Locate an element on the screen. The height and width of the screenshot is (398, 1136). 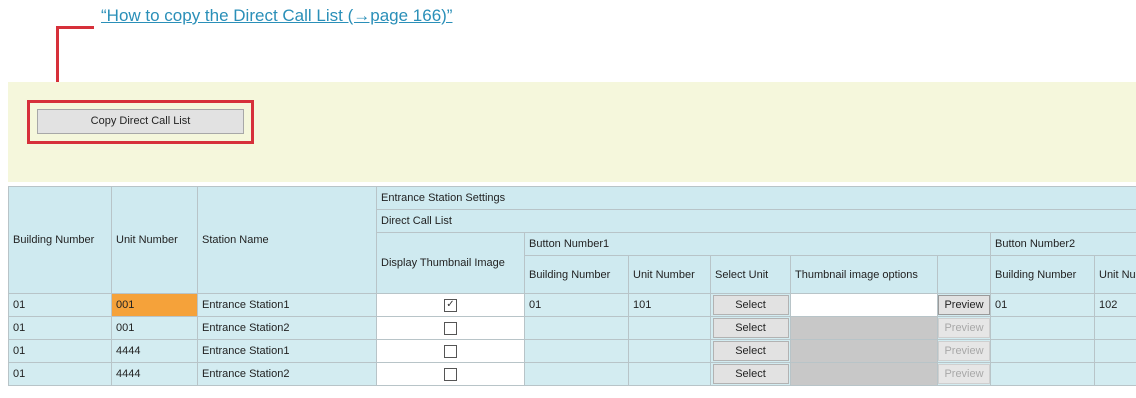
header-thumbnail-image-options: Thumbnail image options is located at coordinates (864, 274).